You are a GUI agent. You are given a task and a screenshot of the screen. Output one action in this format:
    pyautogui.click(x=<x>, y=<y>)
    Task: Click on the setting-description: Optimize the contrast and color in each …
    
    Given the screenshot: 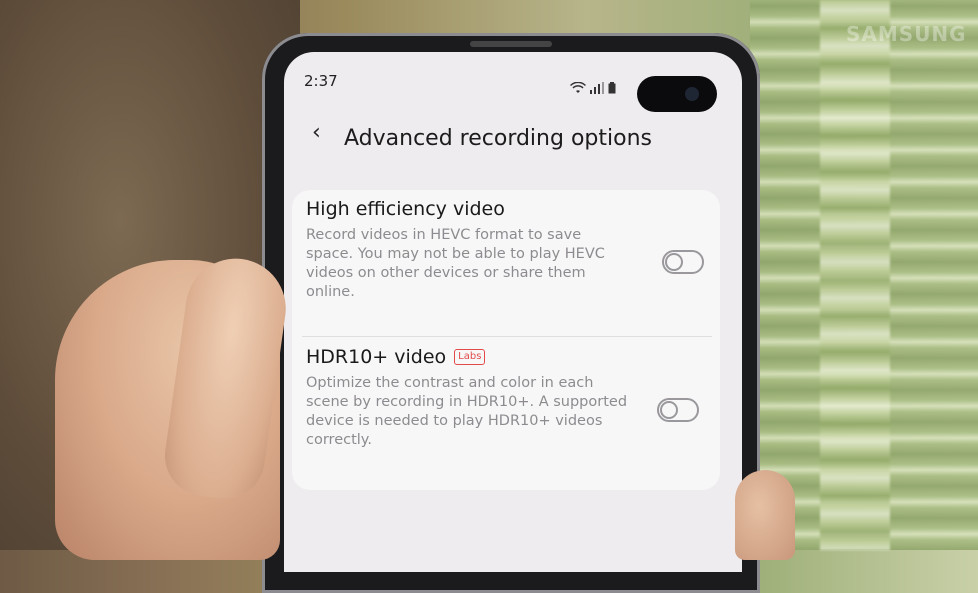 What is the action you would take?
    pyautogui.click(x=467, y=411)
    